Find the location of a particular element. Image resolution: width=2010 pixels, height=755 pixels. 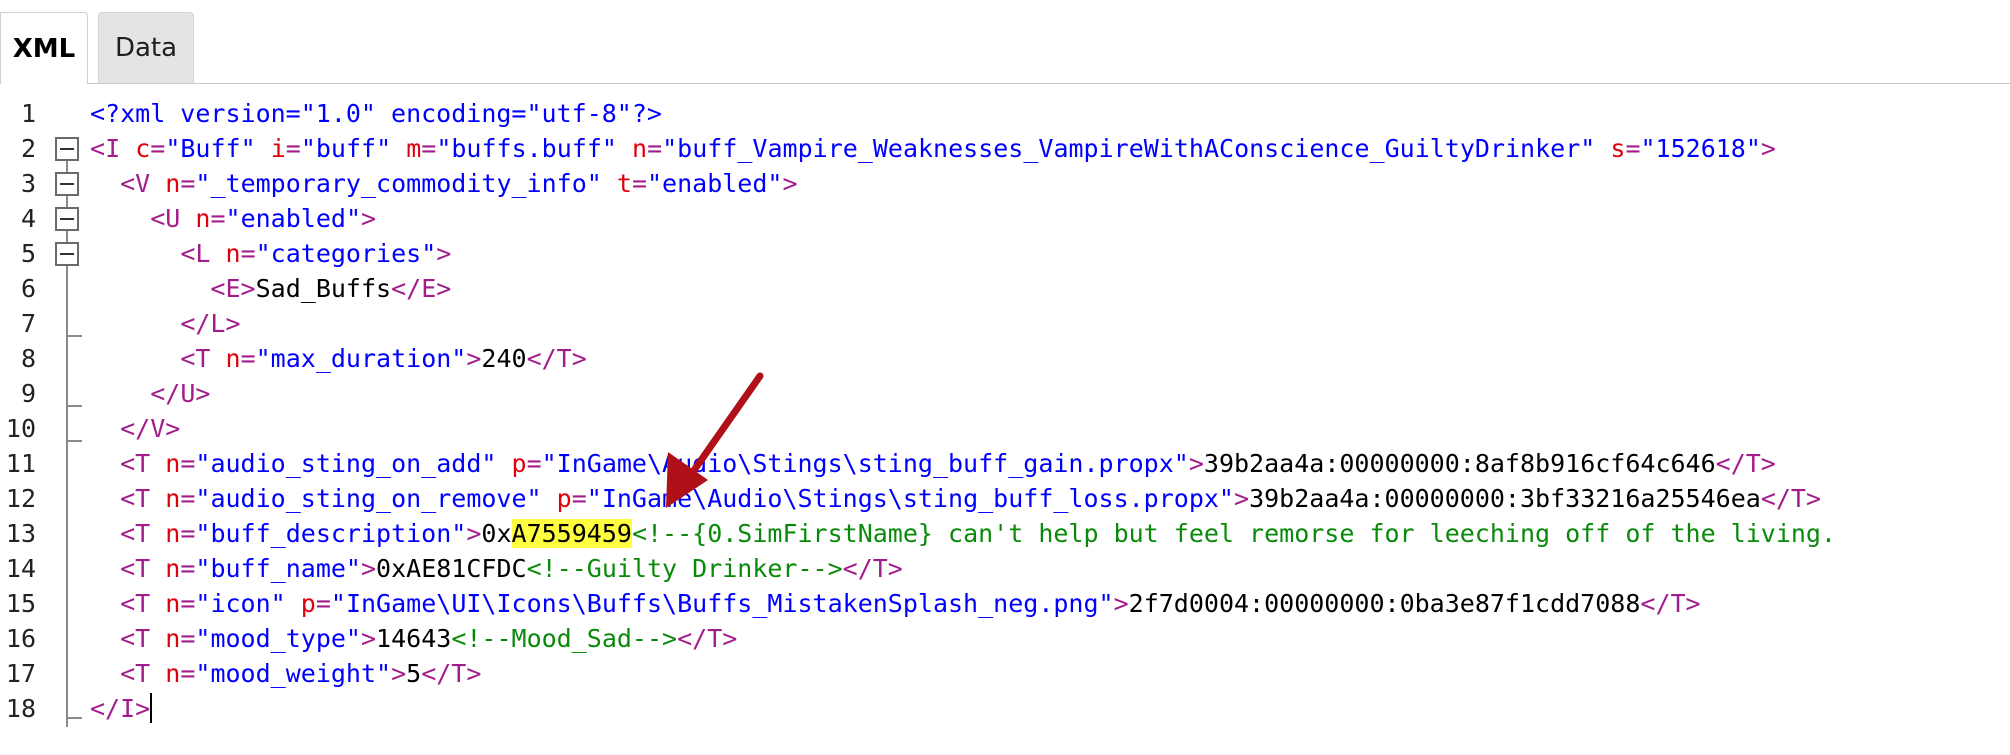

element-text: 5 is located at coordinates (414, 673).